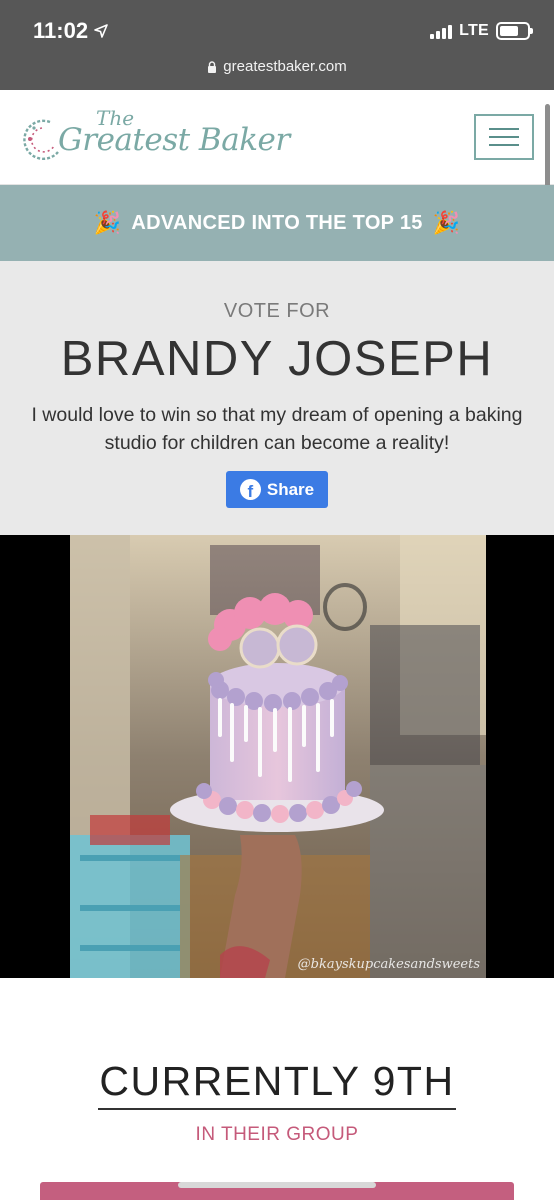 The width and height of the screenshot is (554, 1200). Describe the element at coordinates (504, 137) in the screenshot. I see `hamburger-menu-icon` at that location.